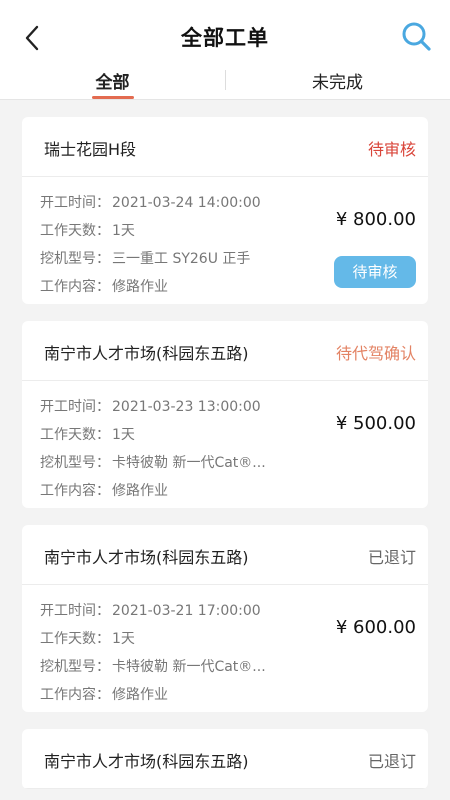  What do you see at coordinates (90, 149) in the screenshot?
I see `order-site-name: 瑞士花园H段` at bounding box center [90, 149].